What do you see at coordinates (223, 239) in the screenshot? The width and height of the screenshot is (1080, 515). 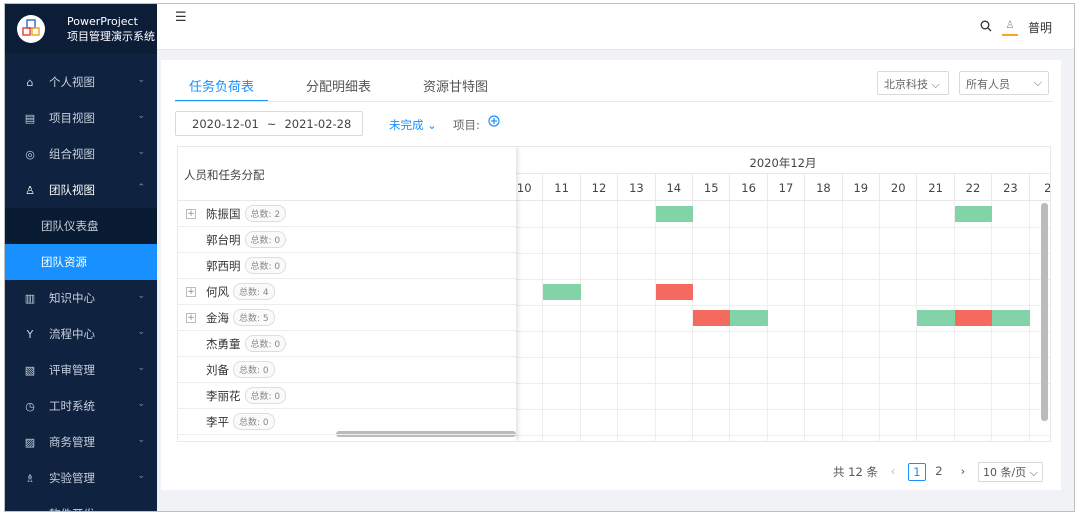 I see `person-name: 郭台明` at bounding box center [223, 239].